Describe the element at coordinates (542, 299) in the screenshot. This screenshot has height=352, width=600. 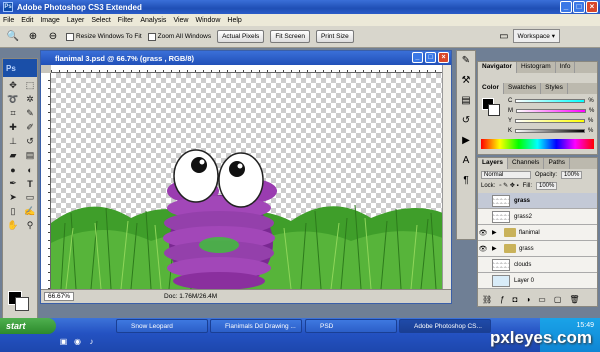
I see `new-group-icon: ▭` at that location.